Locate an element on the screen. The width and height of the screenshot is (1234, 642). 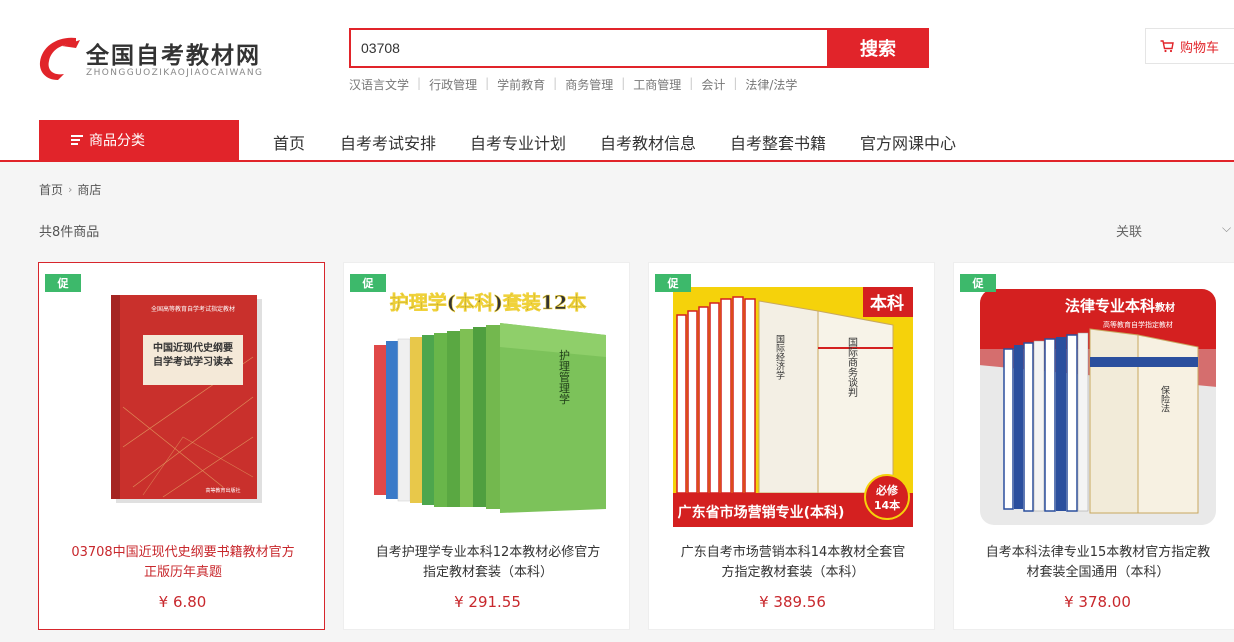
product-title: 广东自考市场营销本科14本教材全套官方指定教材套装（本科） is located at coordinates (793, 563).